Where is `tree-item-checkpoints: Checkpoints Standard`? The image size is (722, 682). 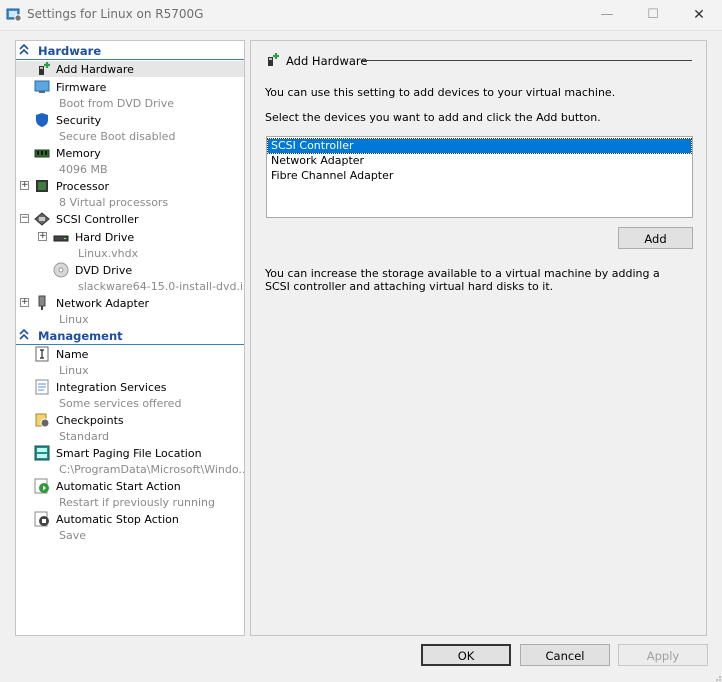
tree-item-checkpoints: Checkpoints Standard is located at coordinates (130, 427).